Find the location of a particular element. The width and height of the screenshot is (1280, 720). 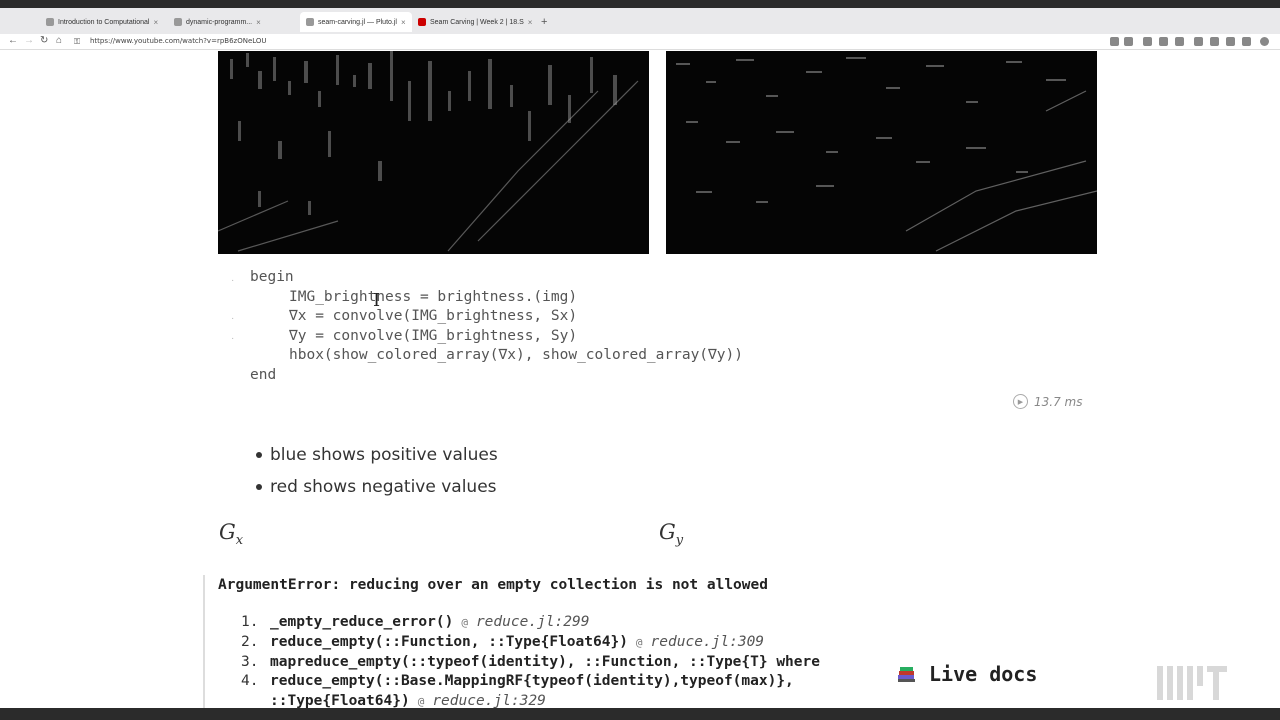

live-docs-label: Live docs is located at coordinates (983, 674).